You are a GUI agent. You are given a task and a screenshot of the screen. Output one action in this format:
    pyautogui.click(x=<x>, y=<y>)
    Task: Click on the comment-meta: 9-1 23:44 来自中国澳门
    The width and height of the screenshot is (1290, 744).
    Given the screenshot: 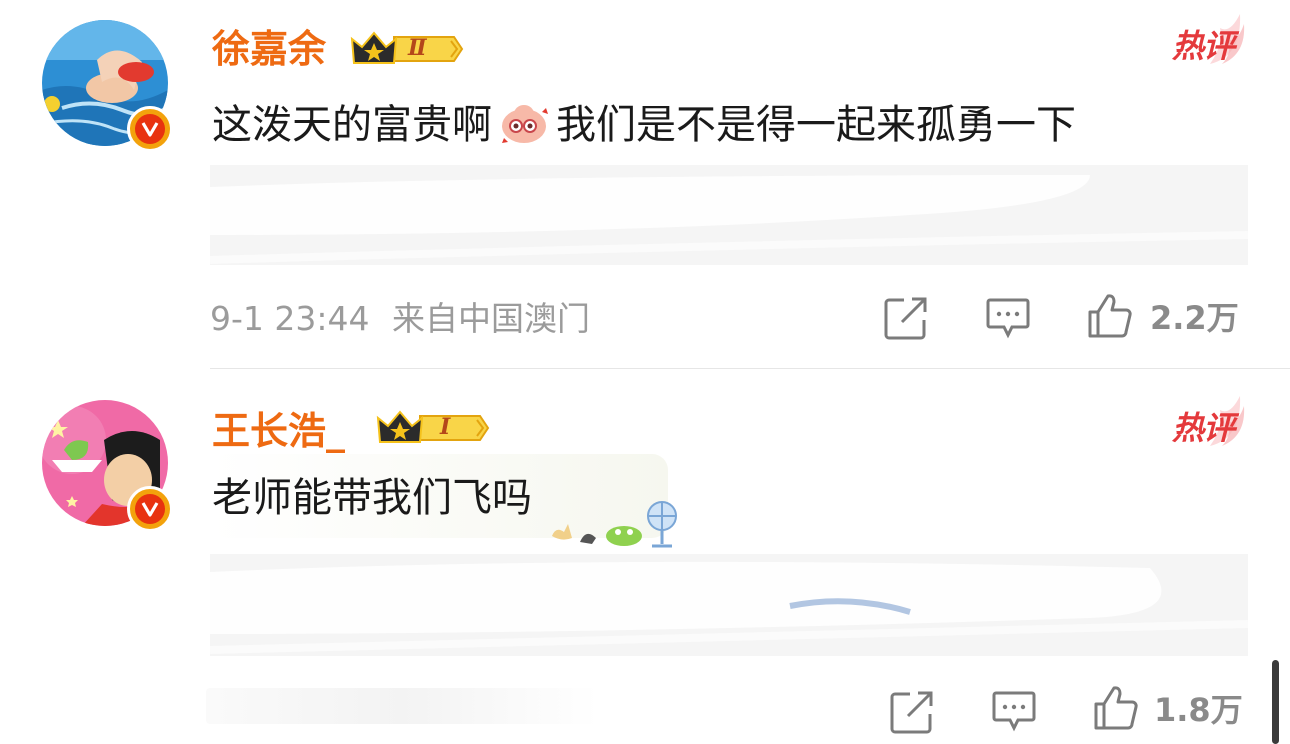 What is the action you would take?
    pyautogui.click(x=400, y=318)
    